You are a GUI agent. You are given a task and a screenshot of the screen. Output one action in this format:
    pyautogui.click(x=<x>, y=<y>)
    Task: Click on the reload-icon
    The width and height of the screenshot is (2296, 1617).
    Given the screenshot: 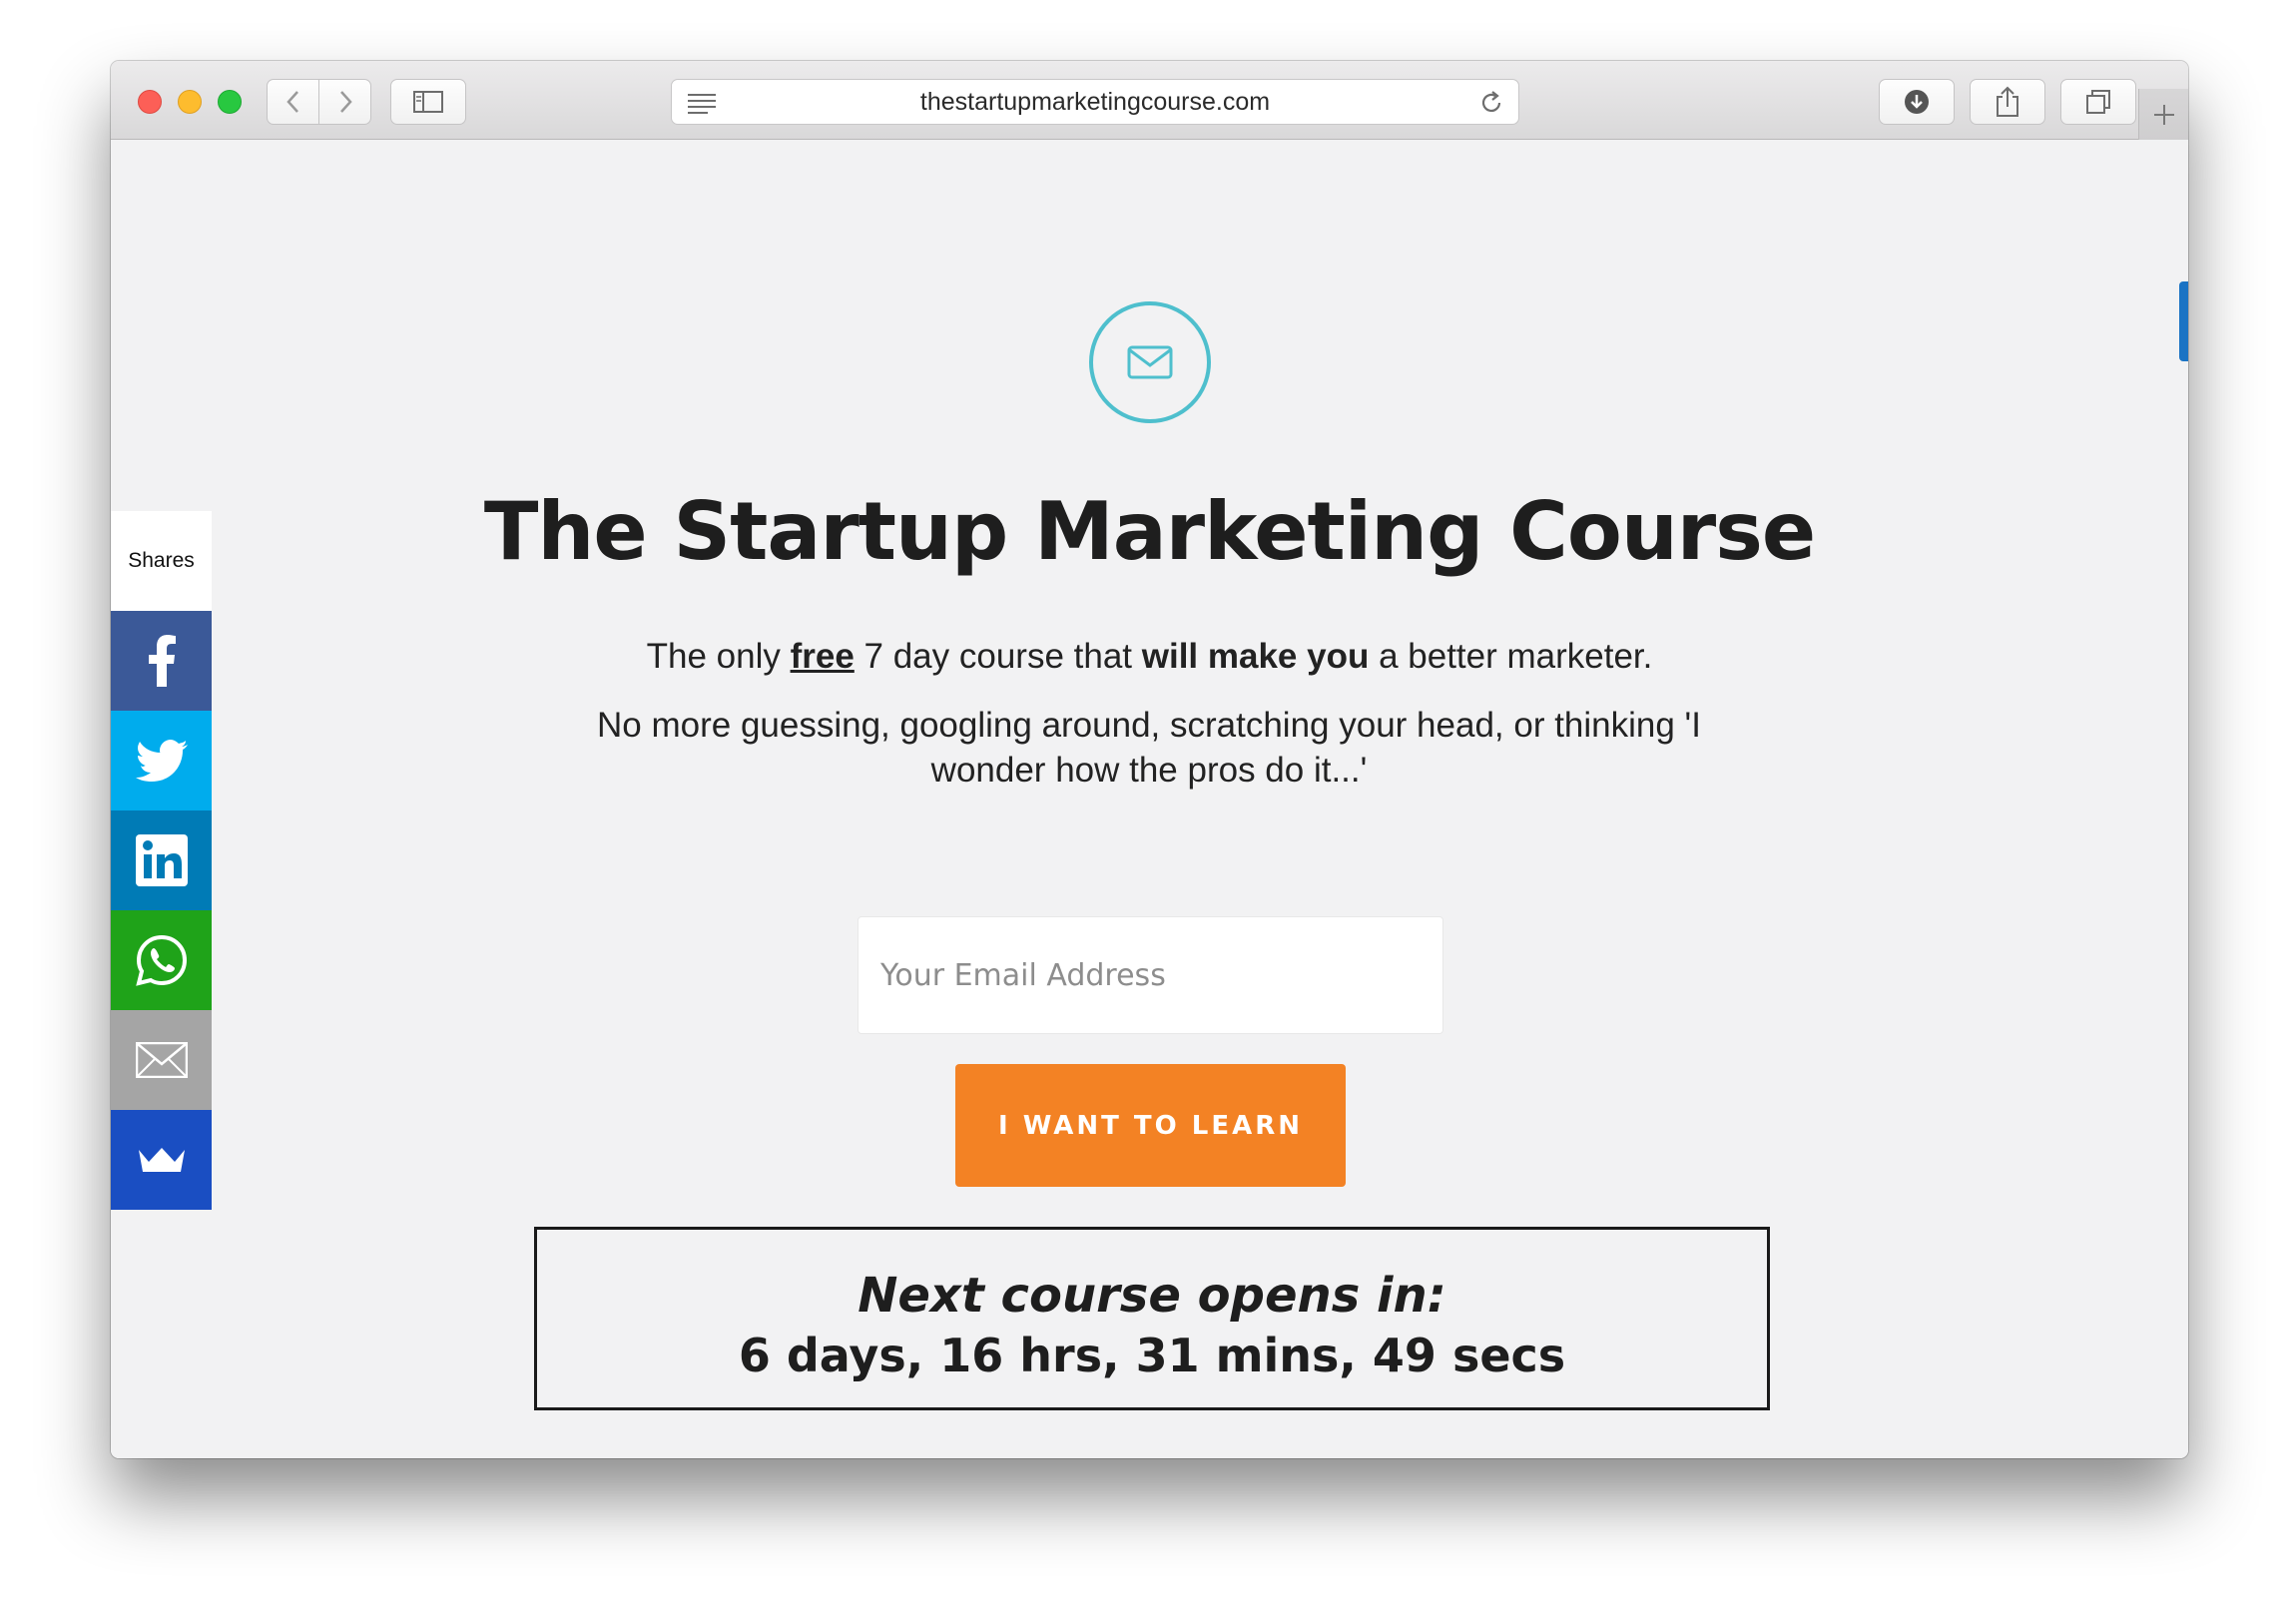 What is the action you would take?
    pyautogui.click(x=1491, y=103)
    